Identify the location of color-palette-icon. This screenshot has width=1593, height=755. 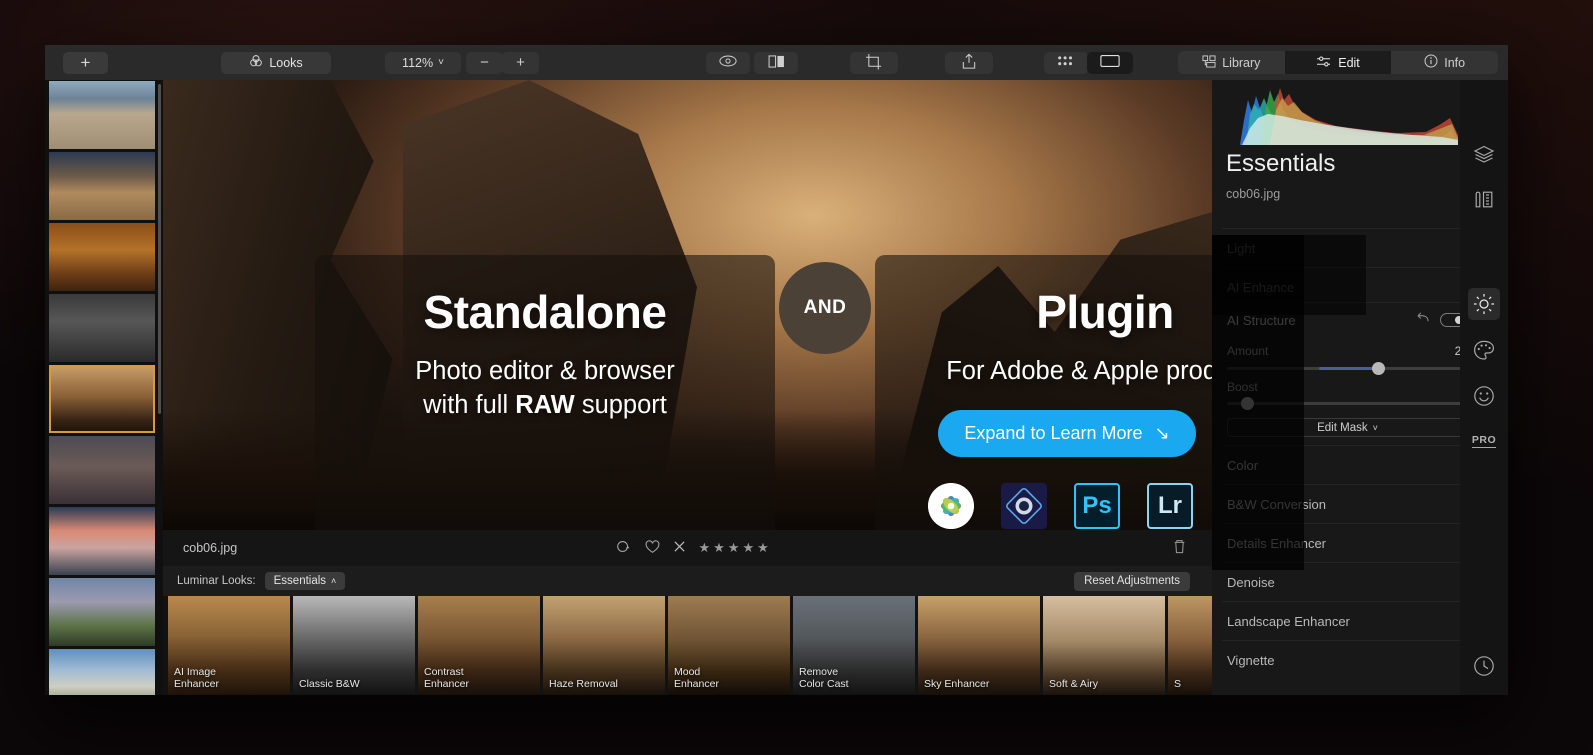
(1484, 350).